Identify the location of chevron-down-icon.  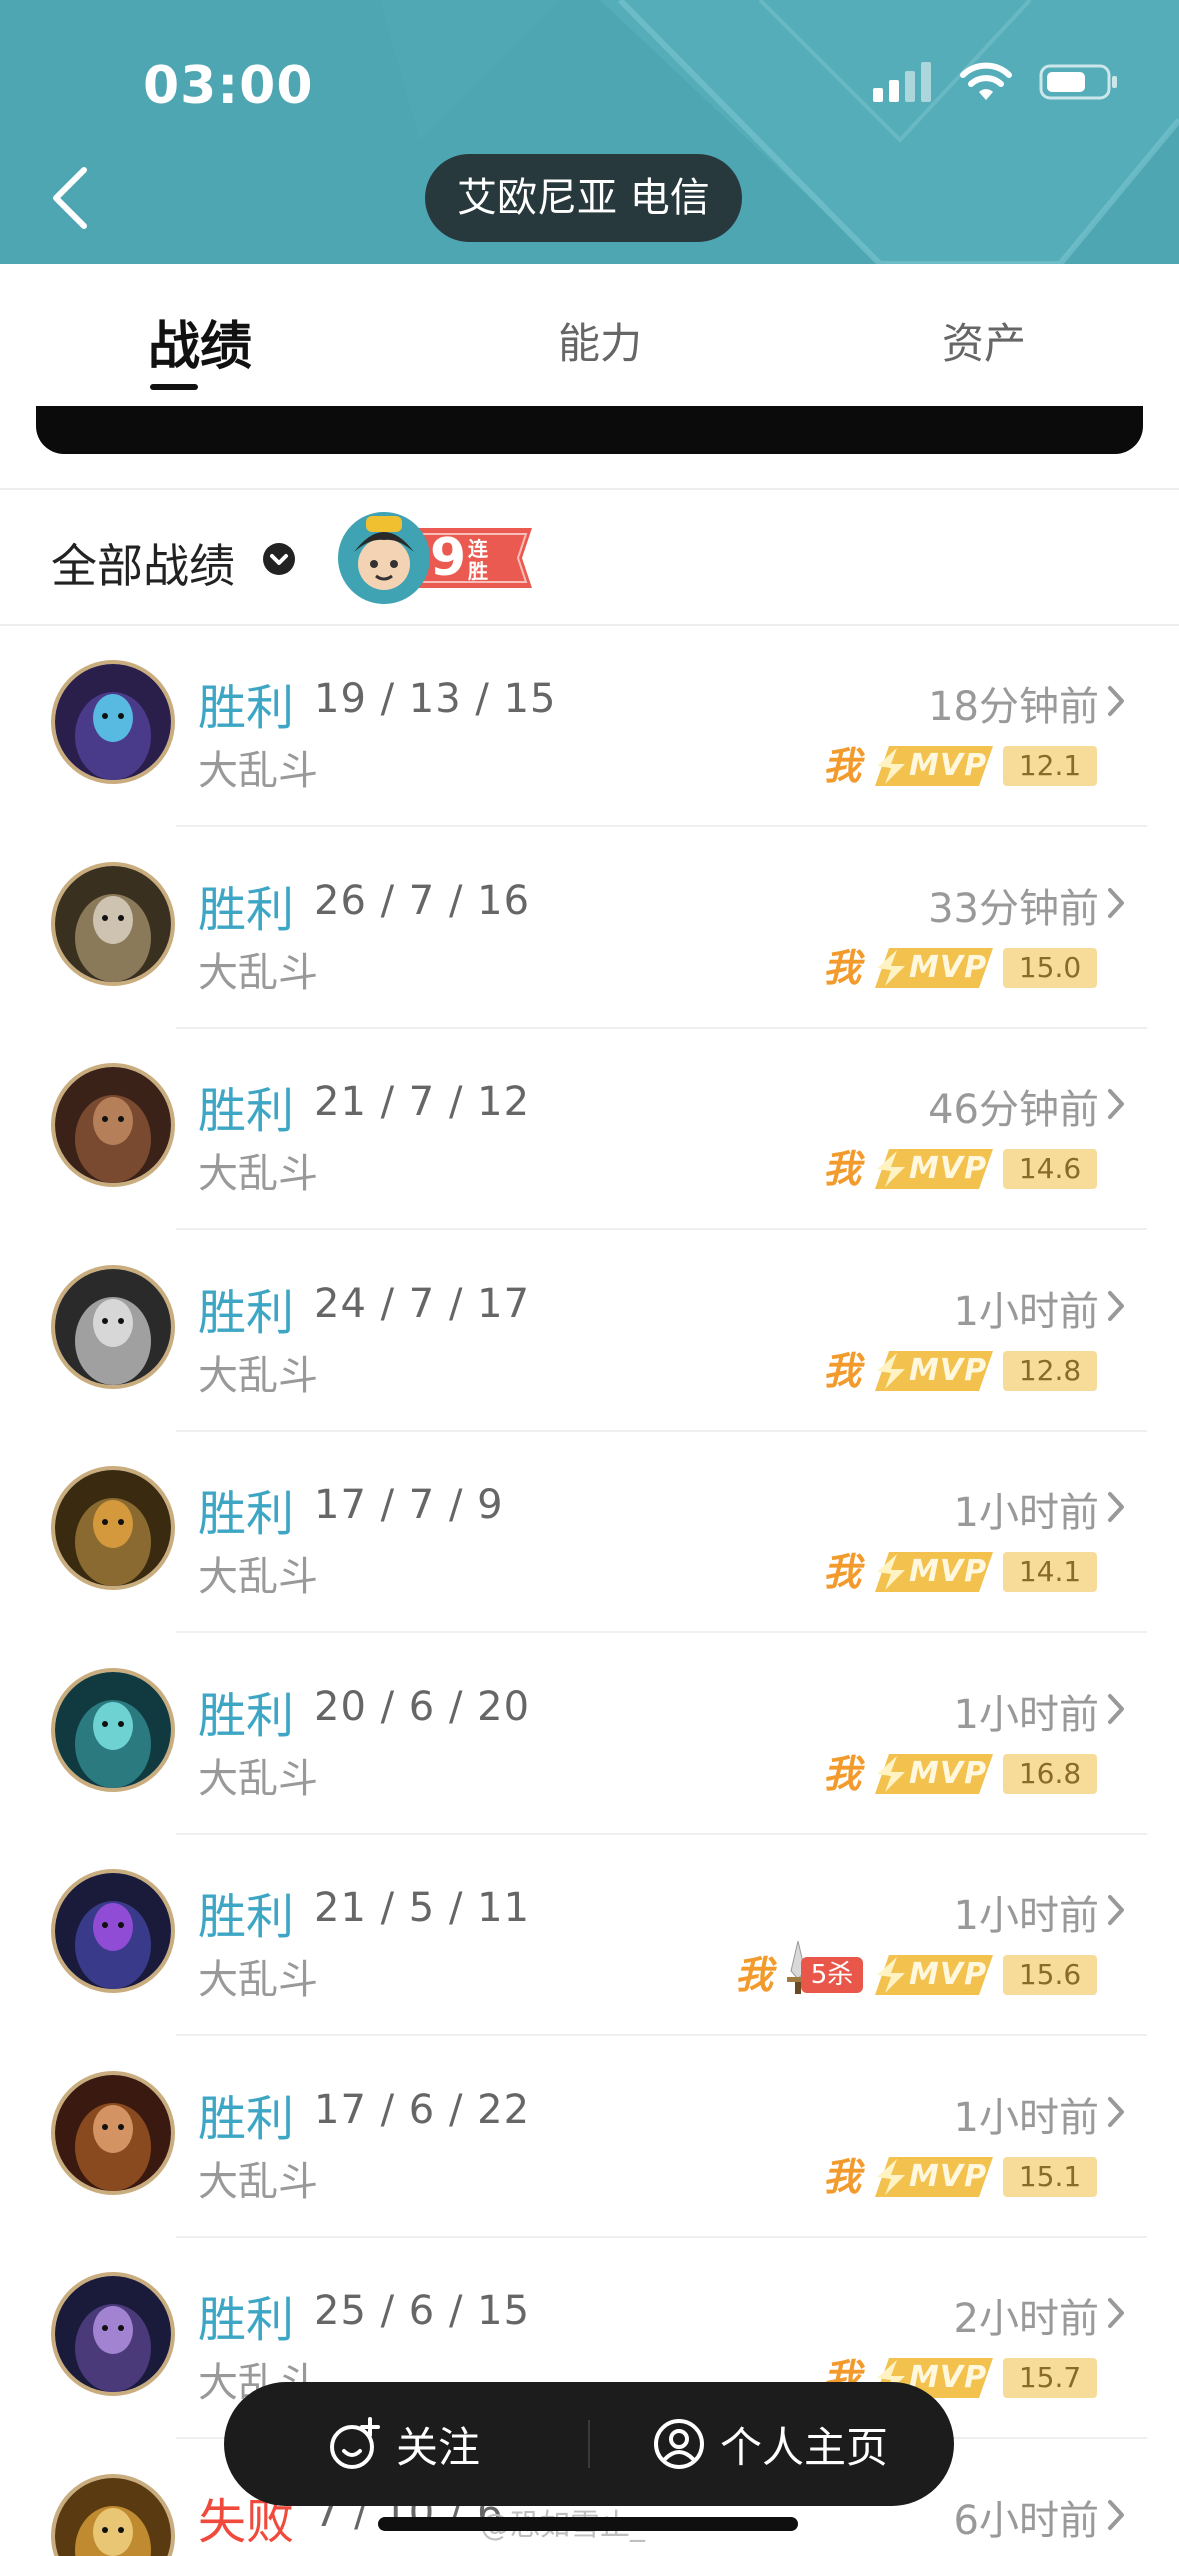
(279, 559).